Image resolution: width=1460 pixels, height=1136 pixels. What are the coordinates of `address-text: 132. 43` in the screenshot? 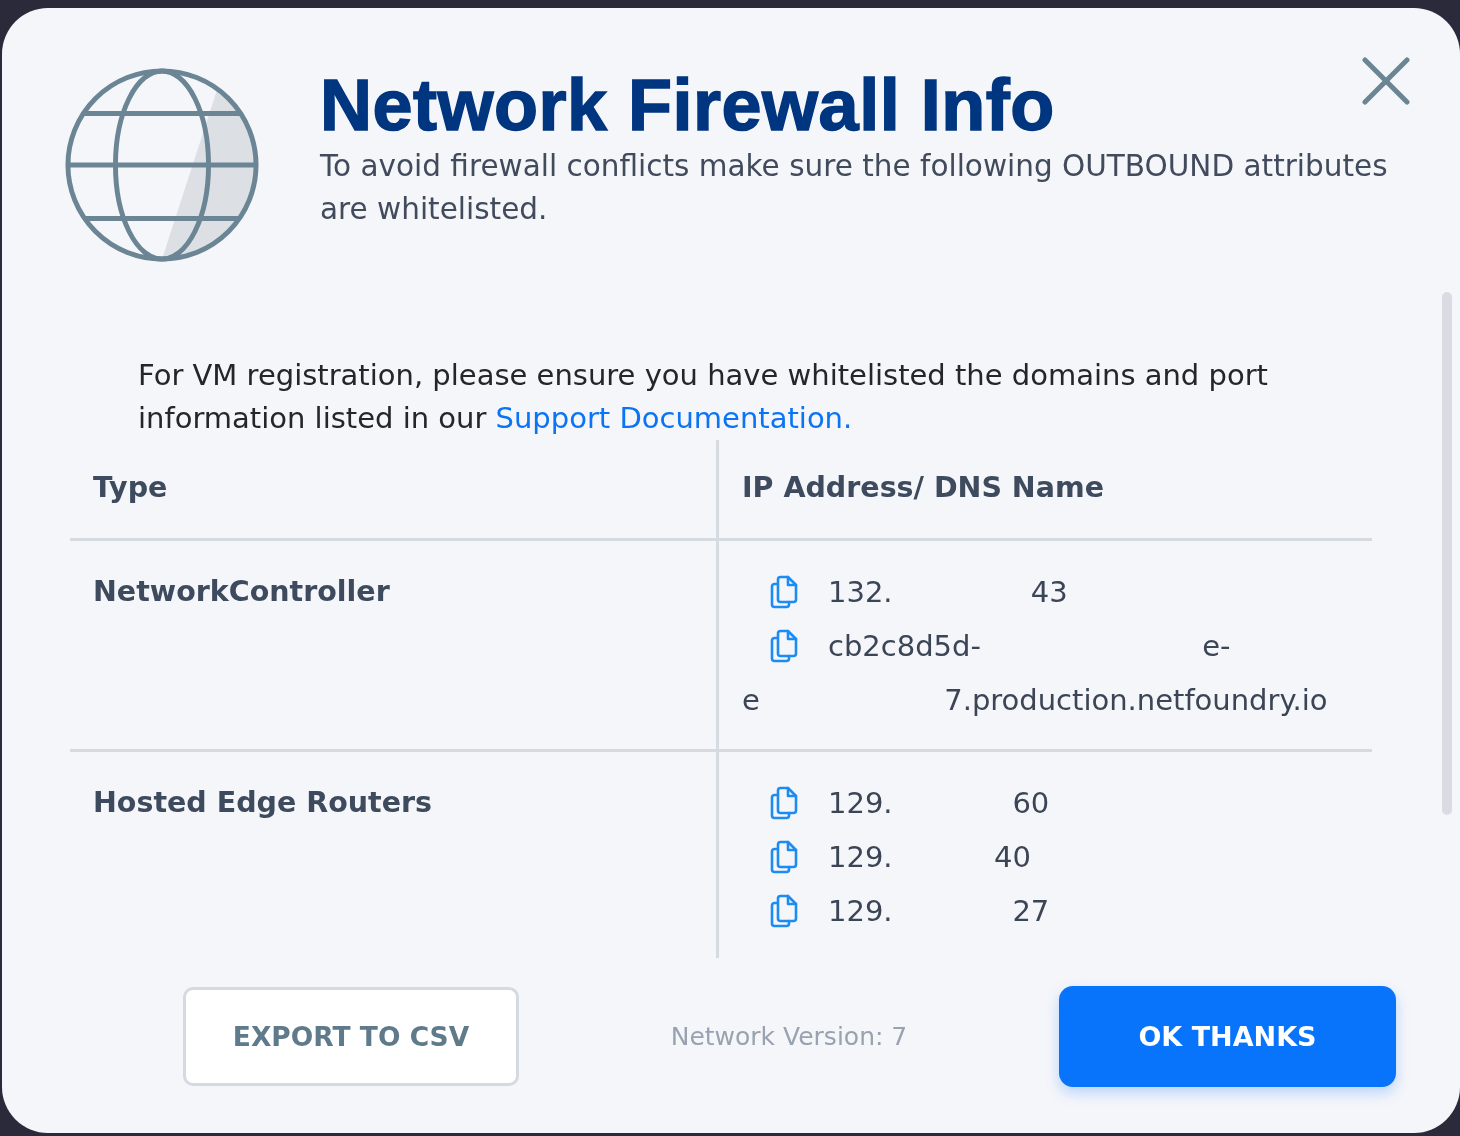 It's located at (948, 592).